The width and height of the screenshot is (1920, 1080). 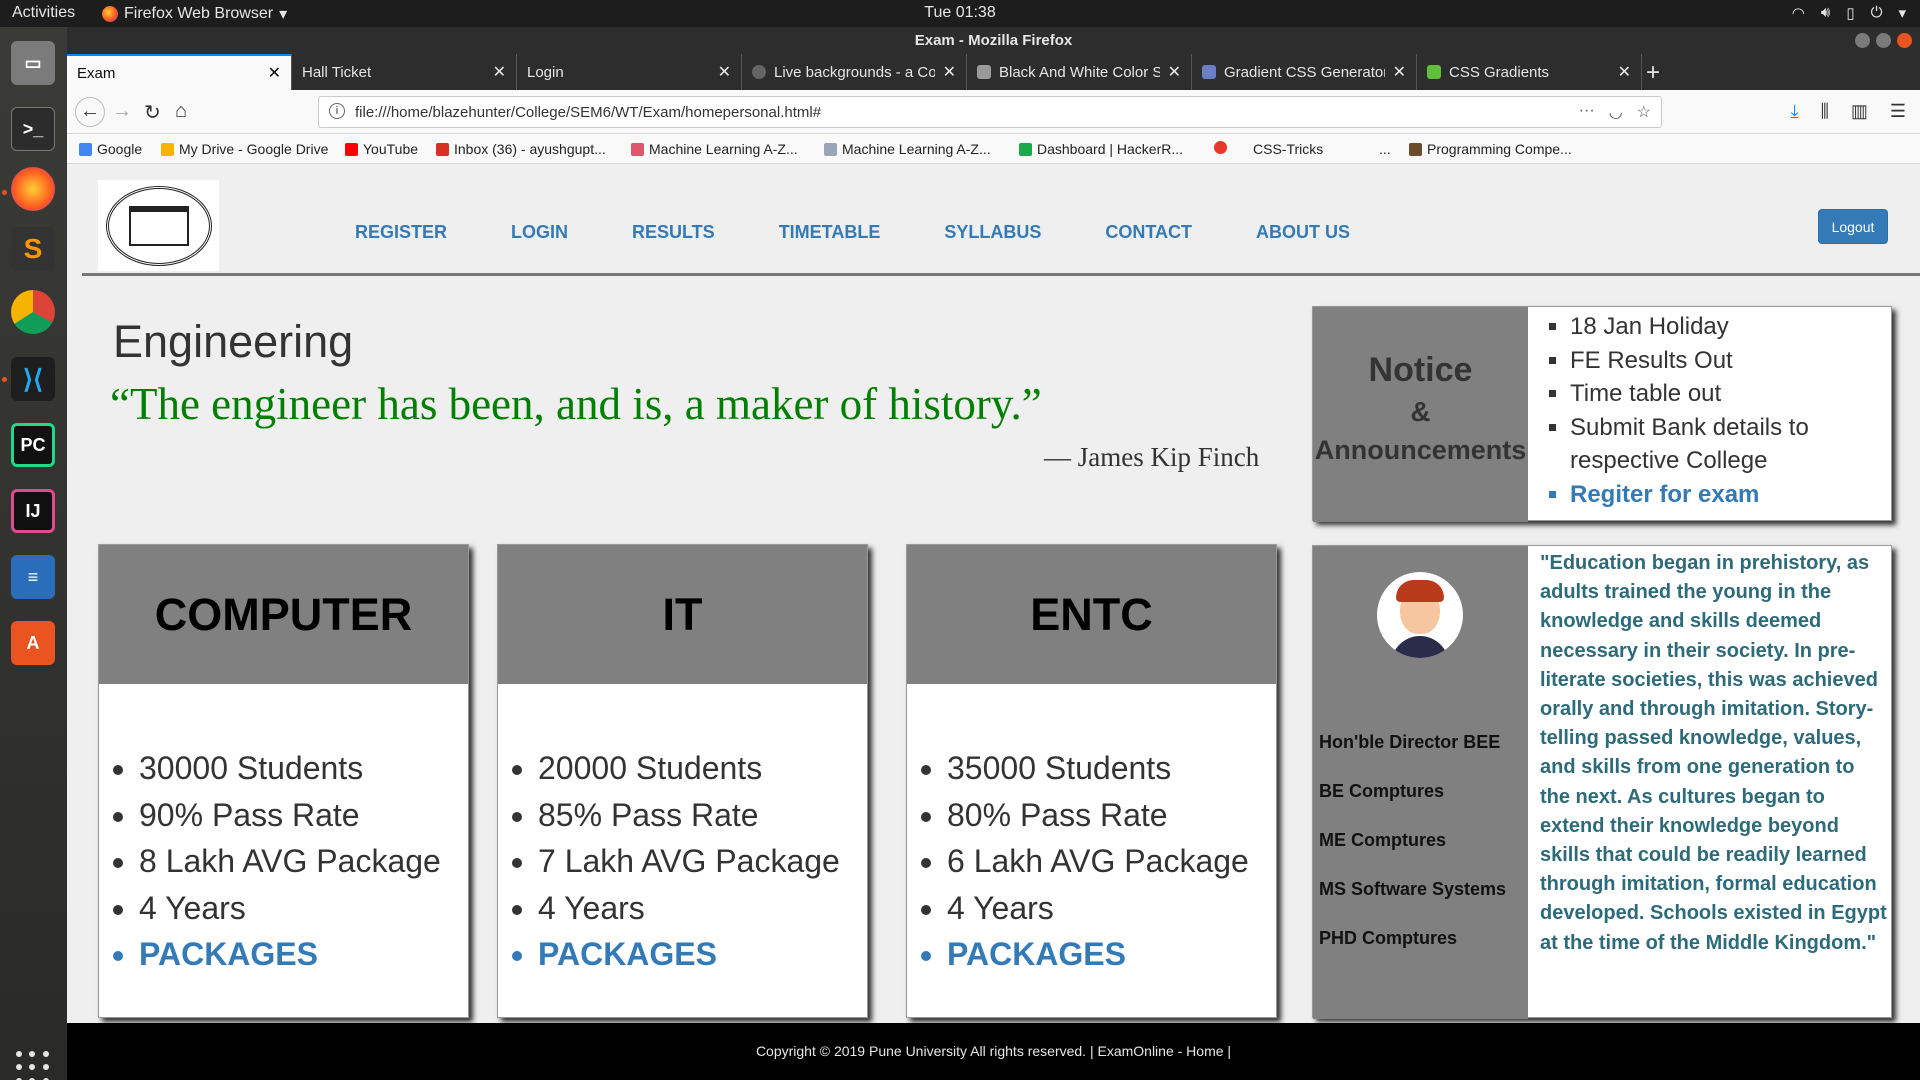 What do you see at coordinates (992, 232) in the screenshot?
I see `nav-syllabus: SYLLABUS` at bounding box center [992, 232].